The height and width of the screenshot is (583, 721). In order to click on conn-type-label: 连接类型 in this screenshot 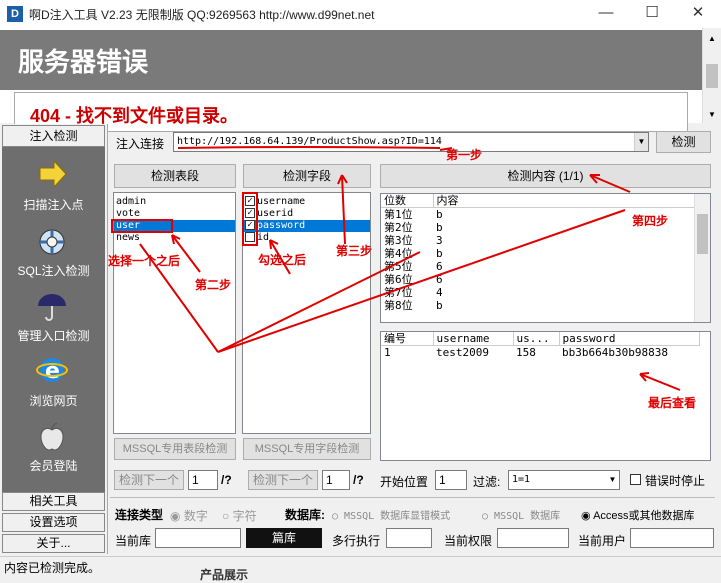, I will do `click(139, 515)`.